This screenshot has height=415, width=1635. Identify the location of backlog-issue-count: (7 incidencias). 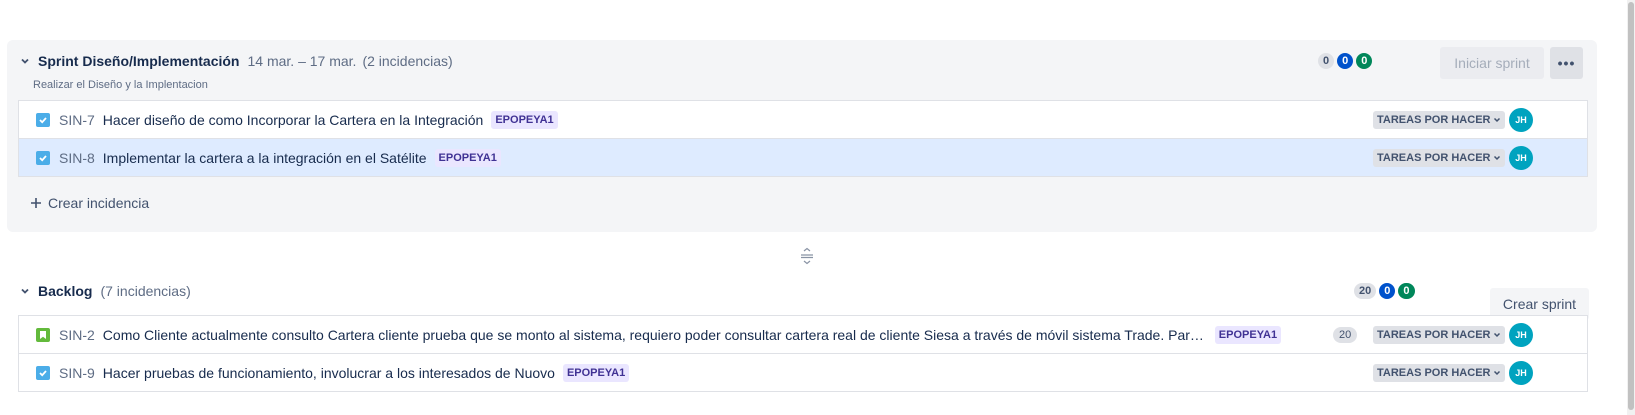
(145, 291).